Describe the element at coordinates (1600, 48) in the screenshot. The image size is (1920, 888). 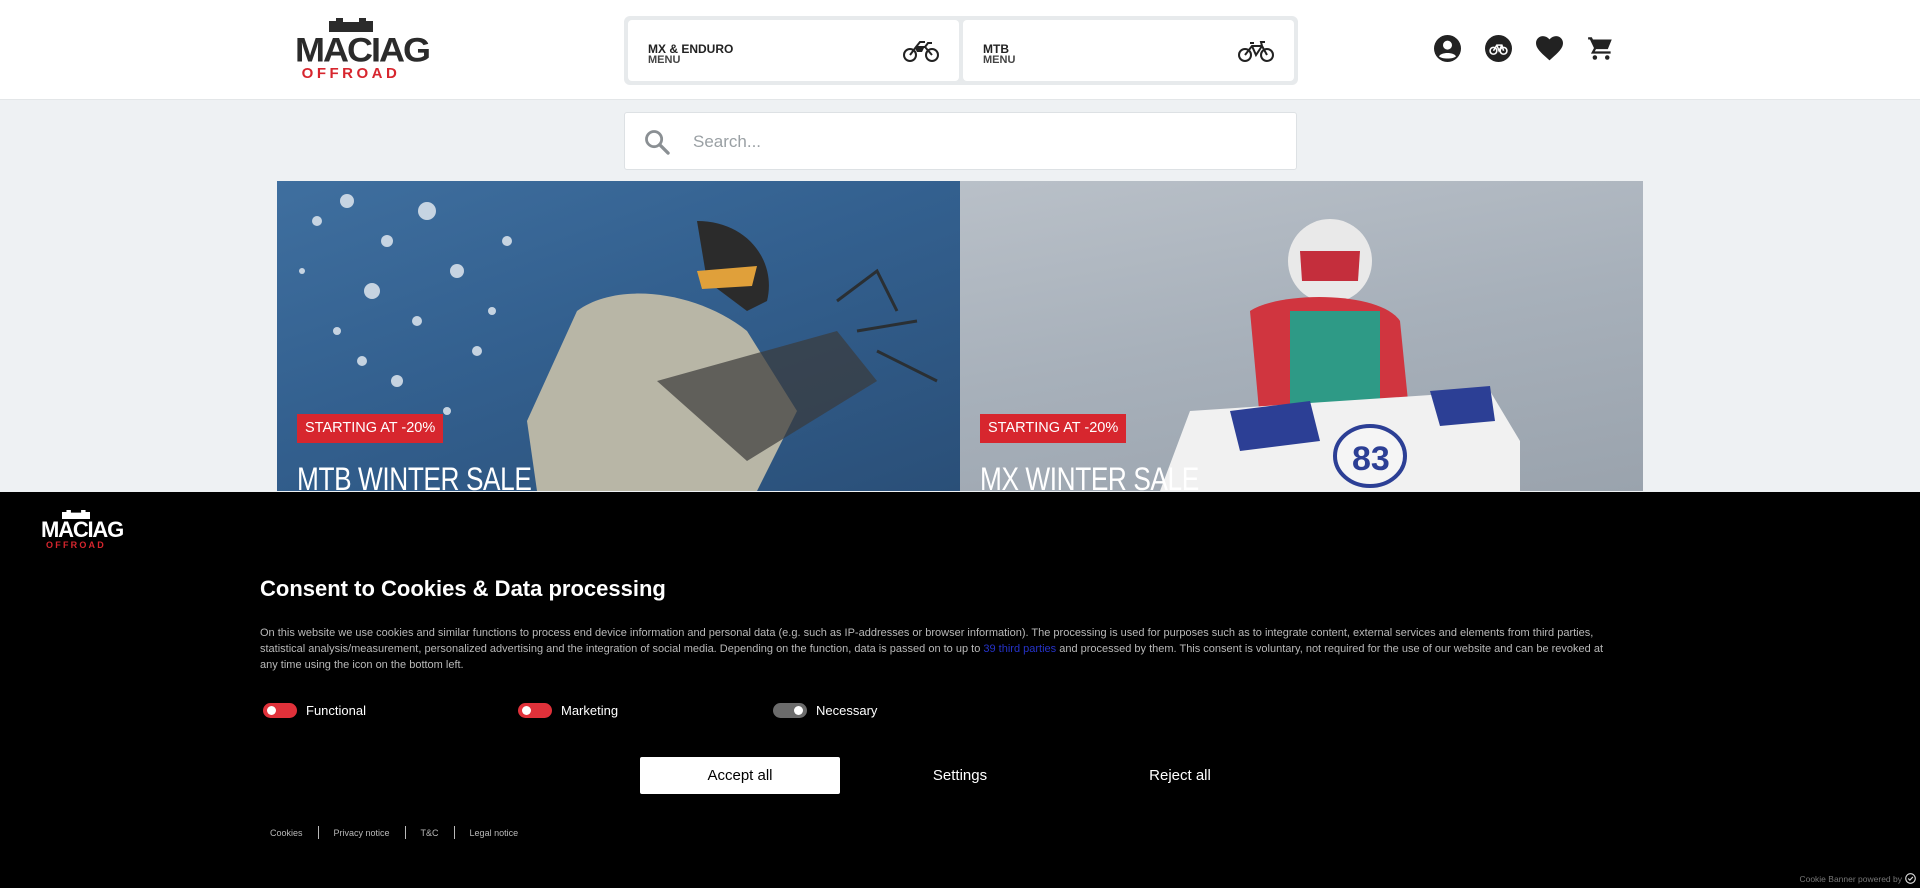
I see `cart-icon` at that location.